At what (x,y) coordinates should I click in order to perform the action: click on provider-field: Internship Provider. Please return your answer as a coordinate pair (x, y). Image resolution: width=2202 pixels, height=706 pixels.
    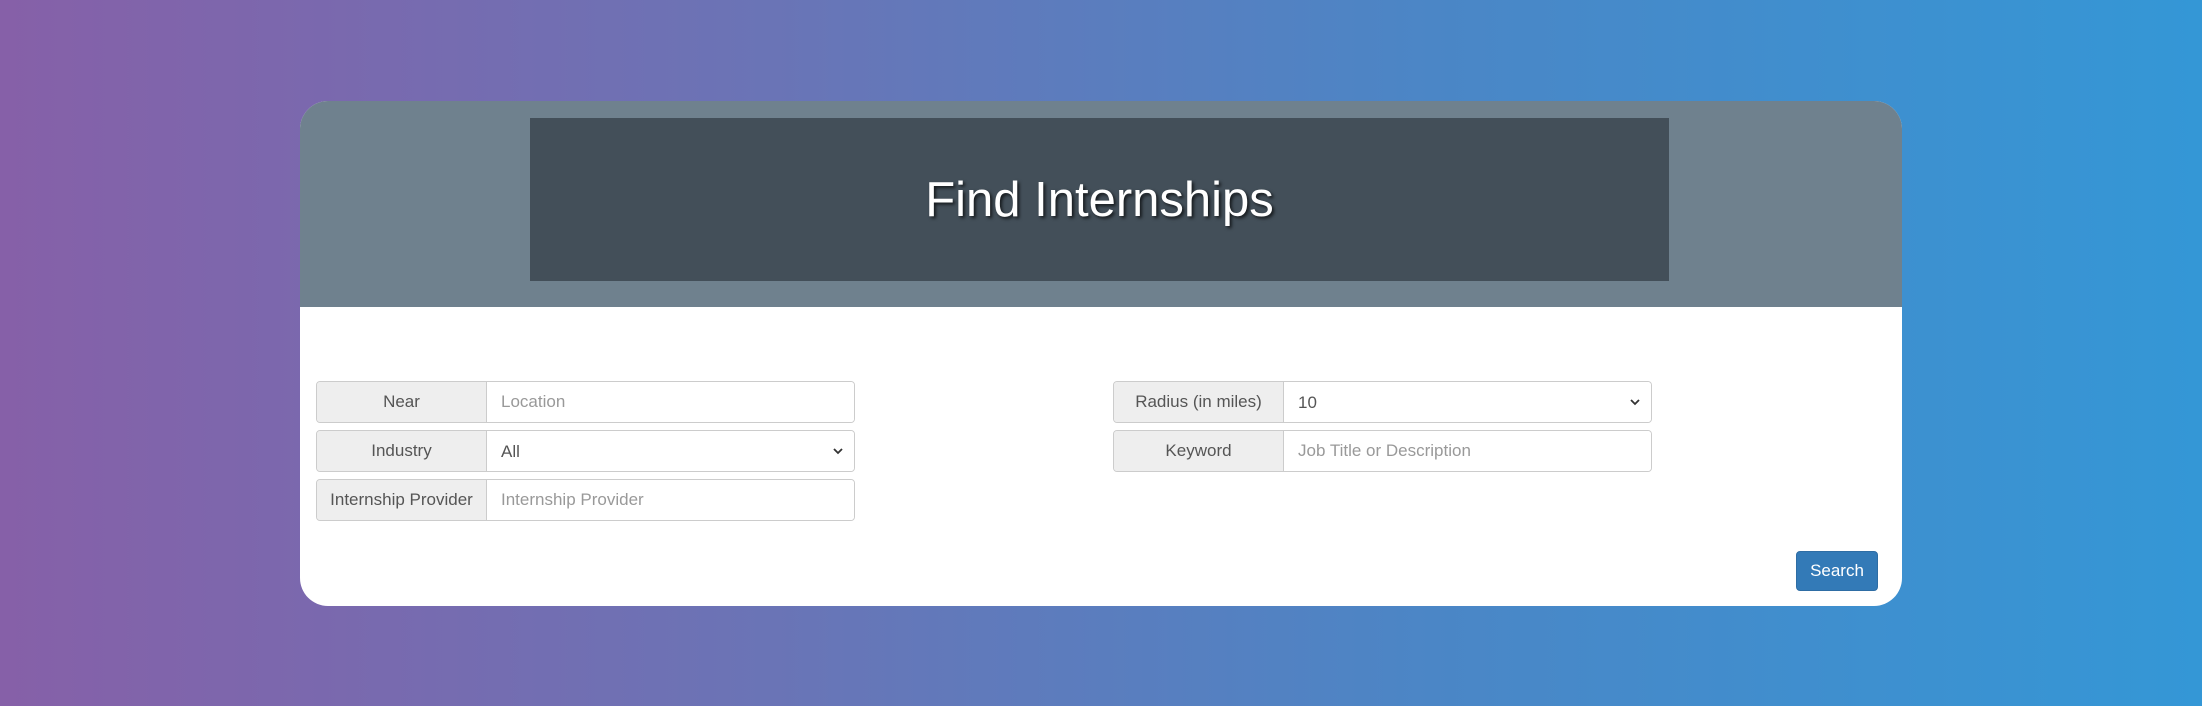
    Looking at the image, I should click on (585, 500).